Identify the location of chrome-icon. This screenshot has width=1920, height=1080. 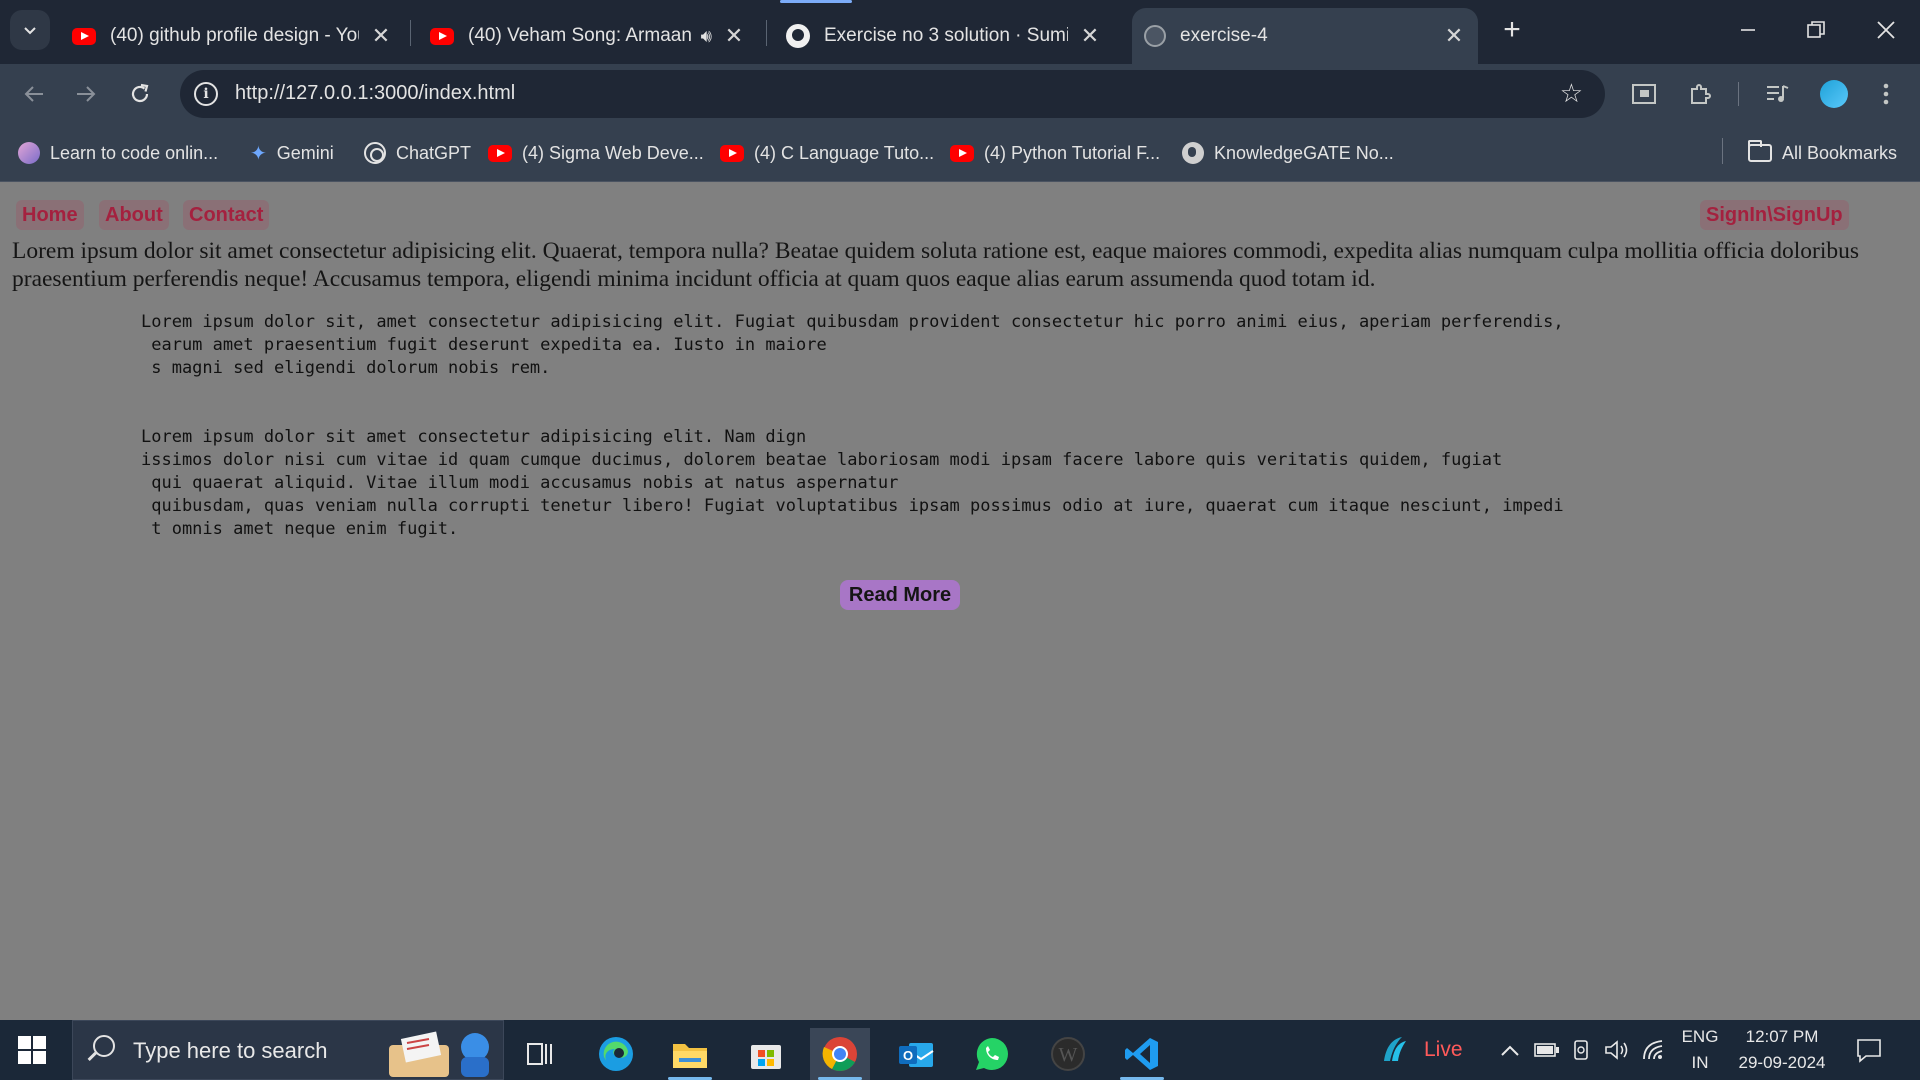
(839, 1054).